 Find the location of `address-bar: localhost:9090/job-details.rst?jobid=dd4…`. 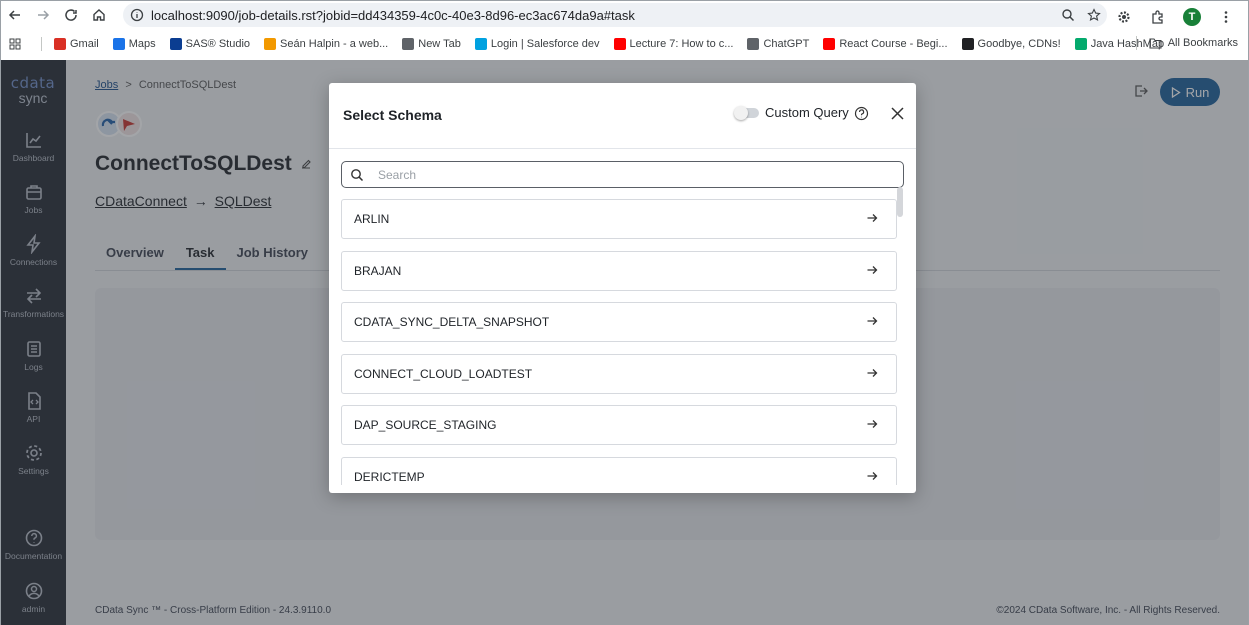

address-bar: localhost:9090/job-details.rst?jobid=dd4… is located at coordinates (615, 15).